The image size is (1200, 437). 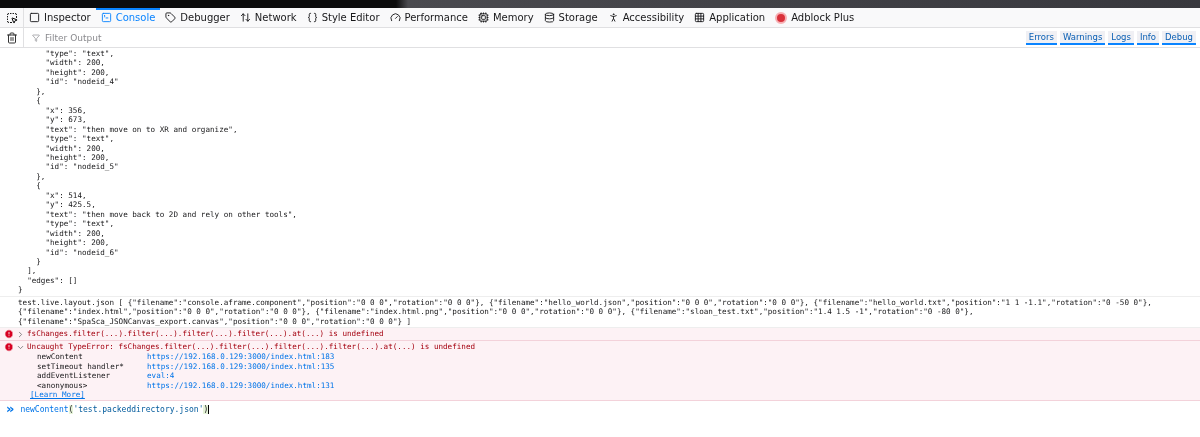 What do you see at coordinates (815, 17) in the screenshot?
I see `devtools-tab: Adblock Plus` at bounding box center [815, 17].